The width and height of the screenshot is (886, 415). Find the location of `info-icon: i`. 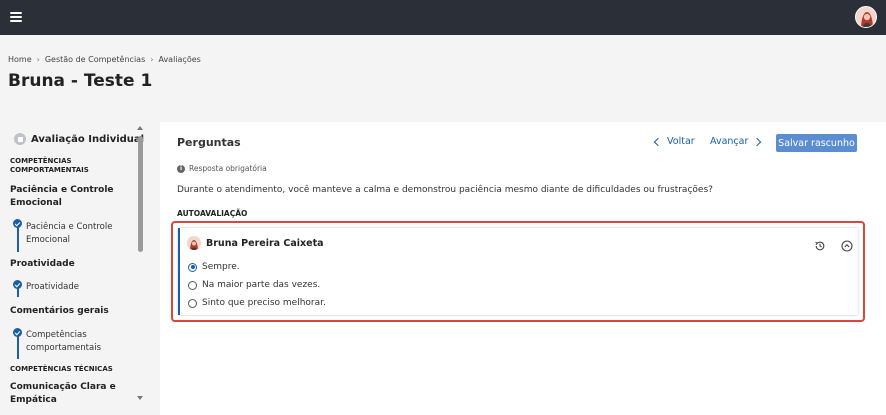

info-icon: i is located at coordinates (181, 168).